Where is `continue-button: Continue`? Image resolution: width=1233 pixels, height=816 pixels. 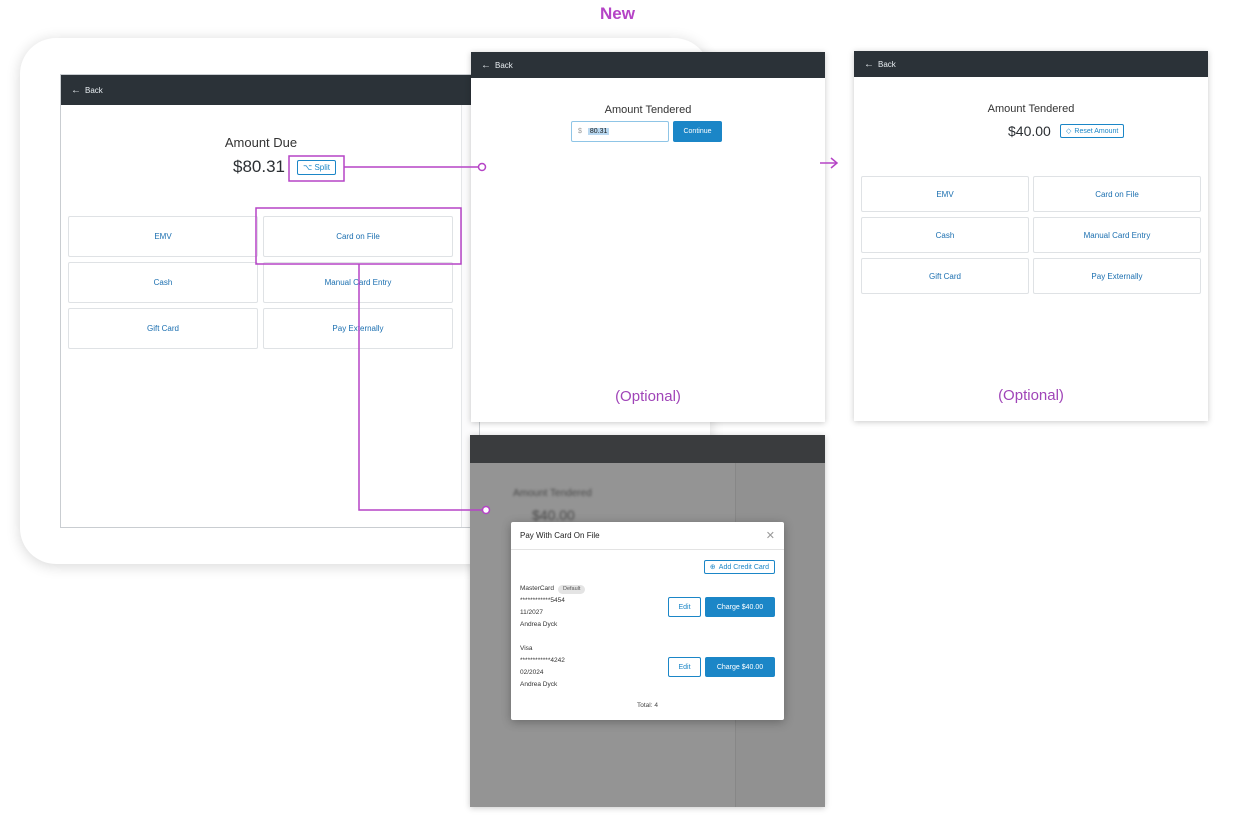
continue-button: Continue is located at coordinates (697, 131).